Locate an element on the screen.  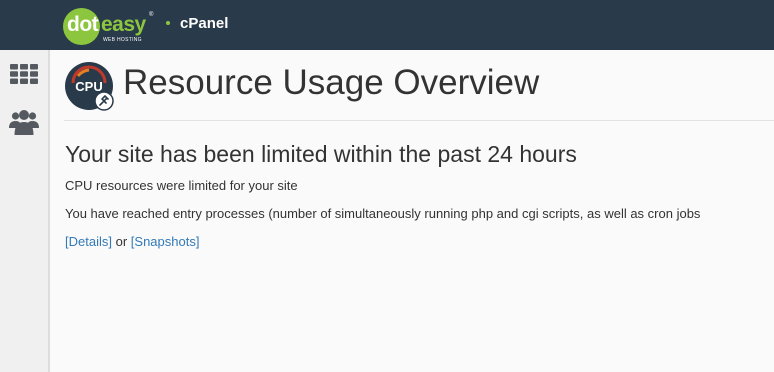
alert-links: [Details] or [Snapshots] is located at coordinates (132, 241).